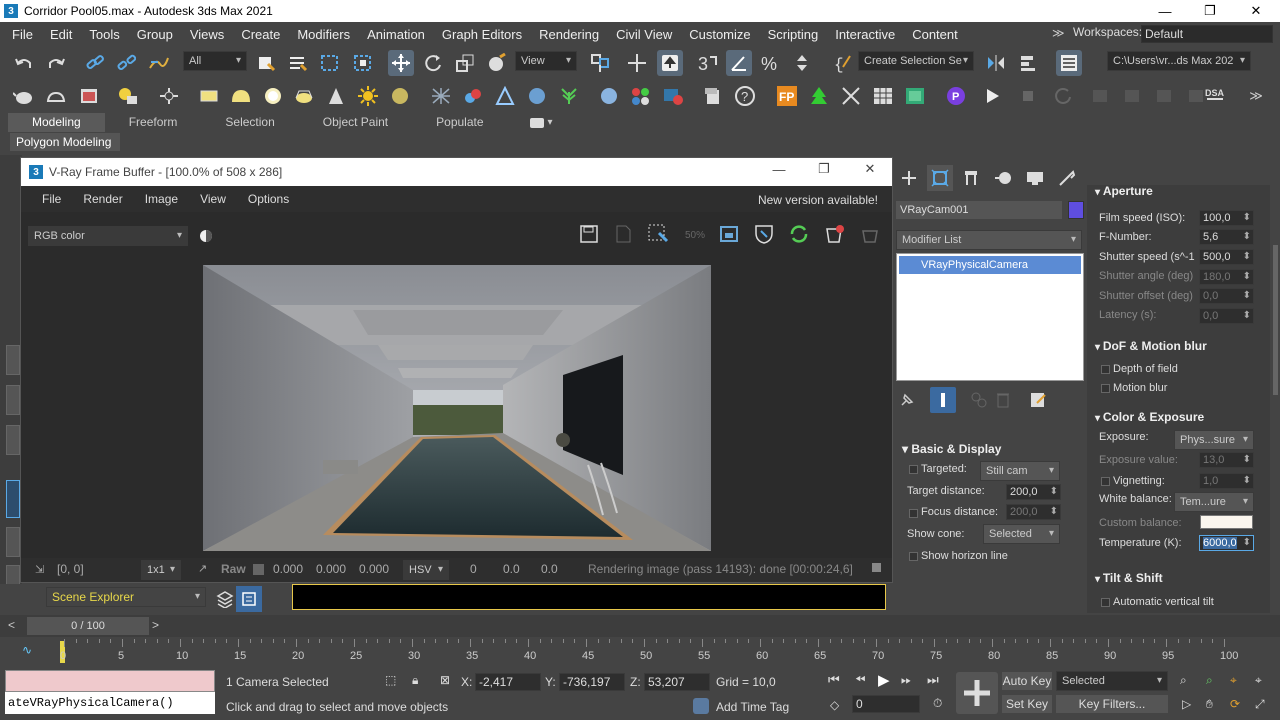 The height and width of the screenshot is (720, 1280). Describe the element at coordinates (355, 122) in the screenshot. I see `ribbon-tab-object-paint: Object Paint` at that location.